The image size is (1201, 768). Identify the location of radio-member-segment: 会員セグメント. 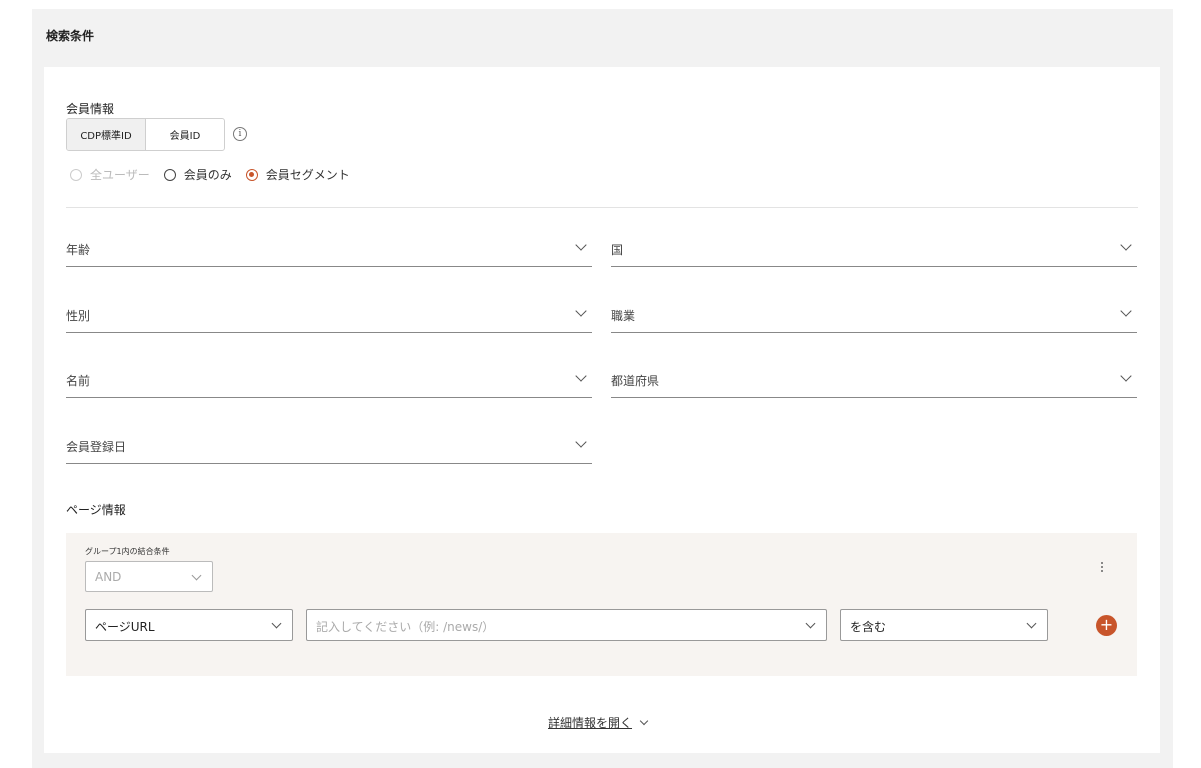
(297, 174).